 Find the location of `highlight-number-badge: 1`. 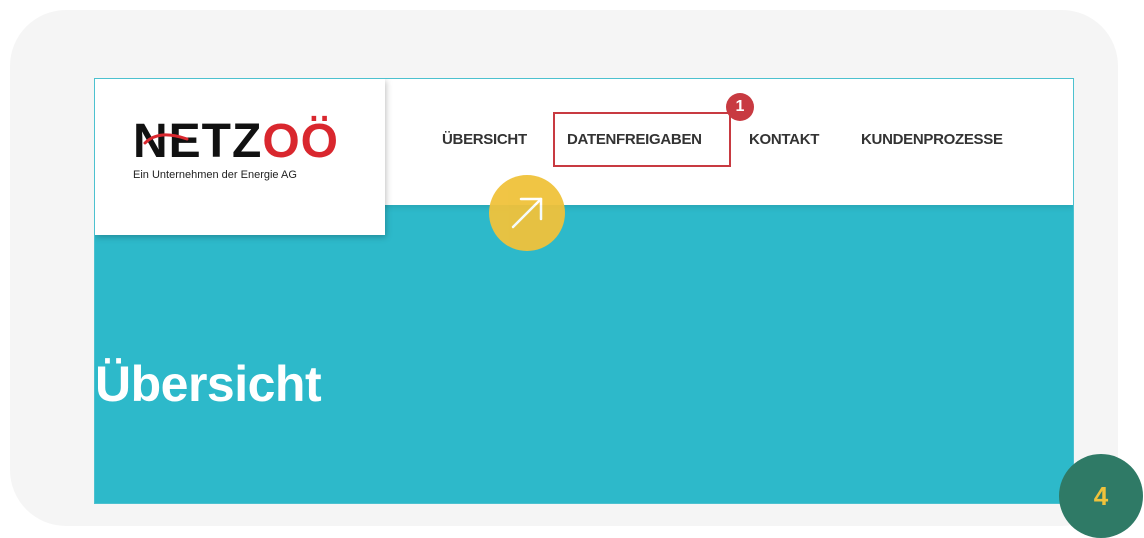

highlight-number-badge: 1 is located at coordinates (740, 107).